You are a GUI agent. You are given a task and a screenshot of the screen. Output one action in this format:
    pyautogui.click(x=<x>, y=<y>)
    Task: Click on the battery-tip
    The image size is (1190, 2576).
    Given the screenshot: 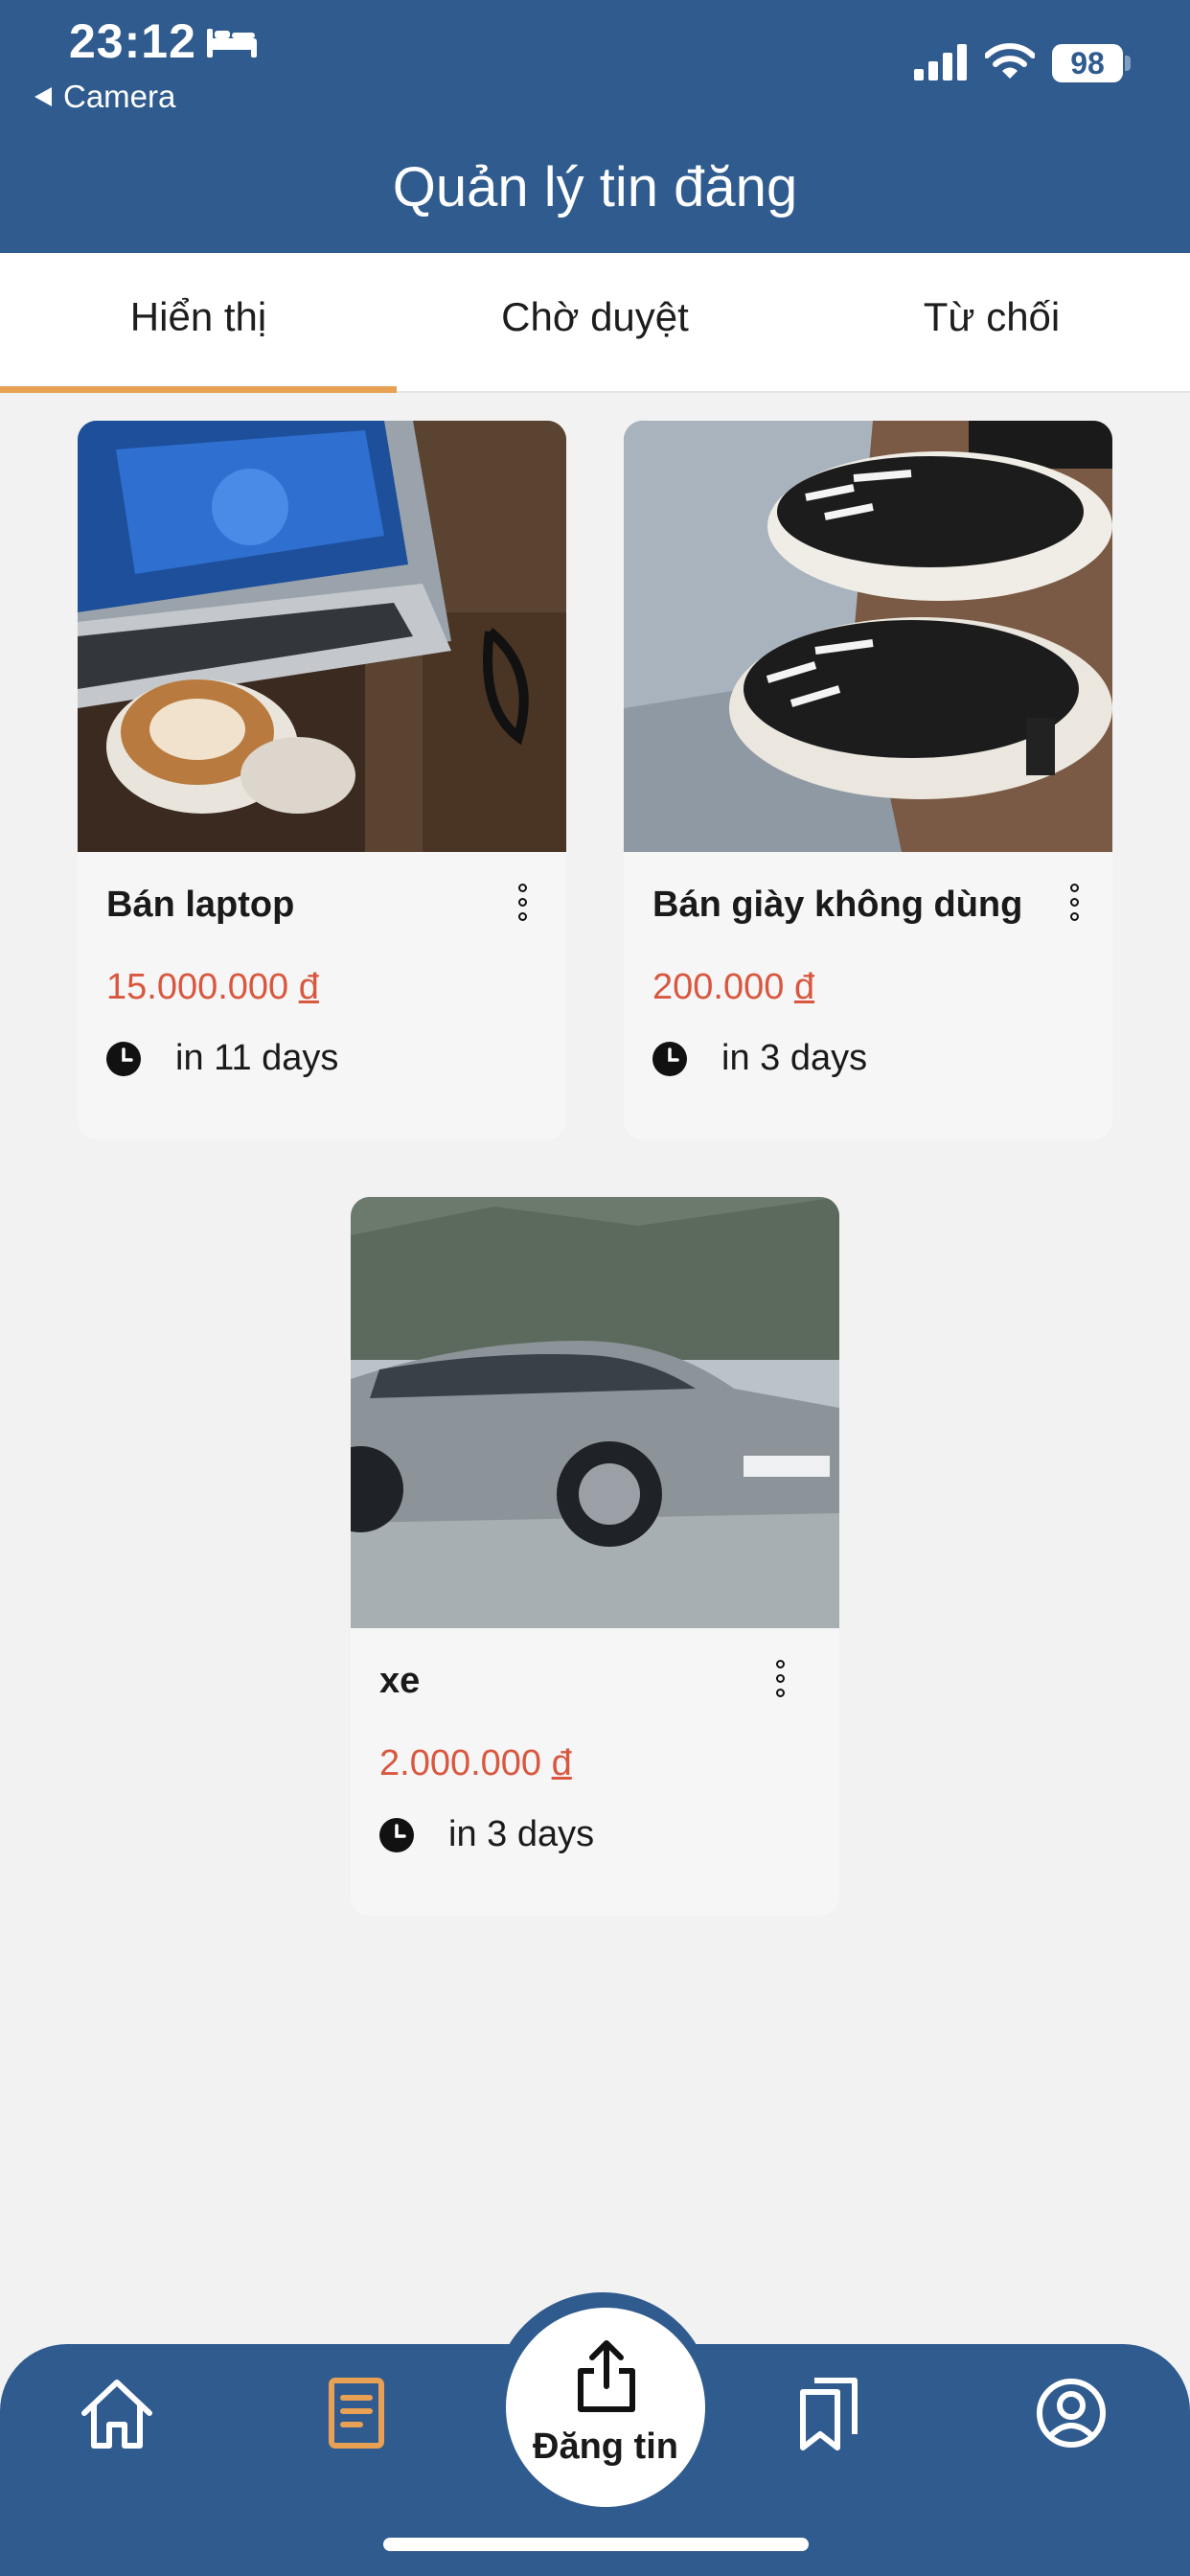 What is the action you would take?
    pyautogui.click(x=1128, y=63)
    